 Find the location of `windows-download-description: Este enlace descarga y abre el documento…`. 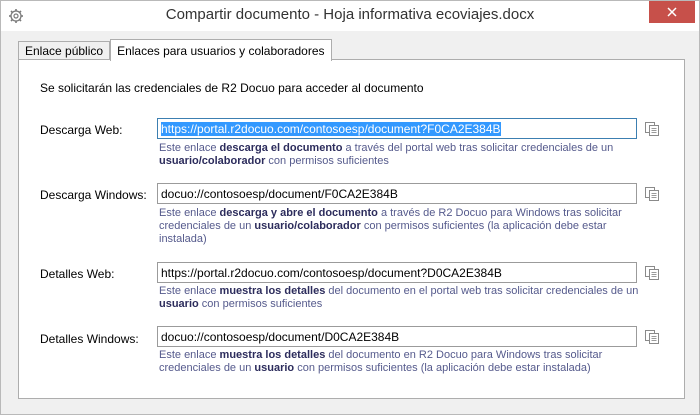

windows-download-description: Este enlace descarga y abre el documento… is located at coordinates (390, 226).